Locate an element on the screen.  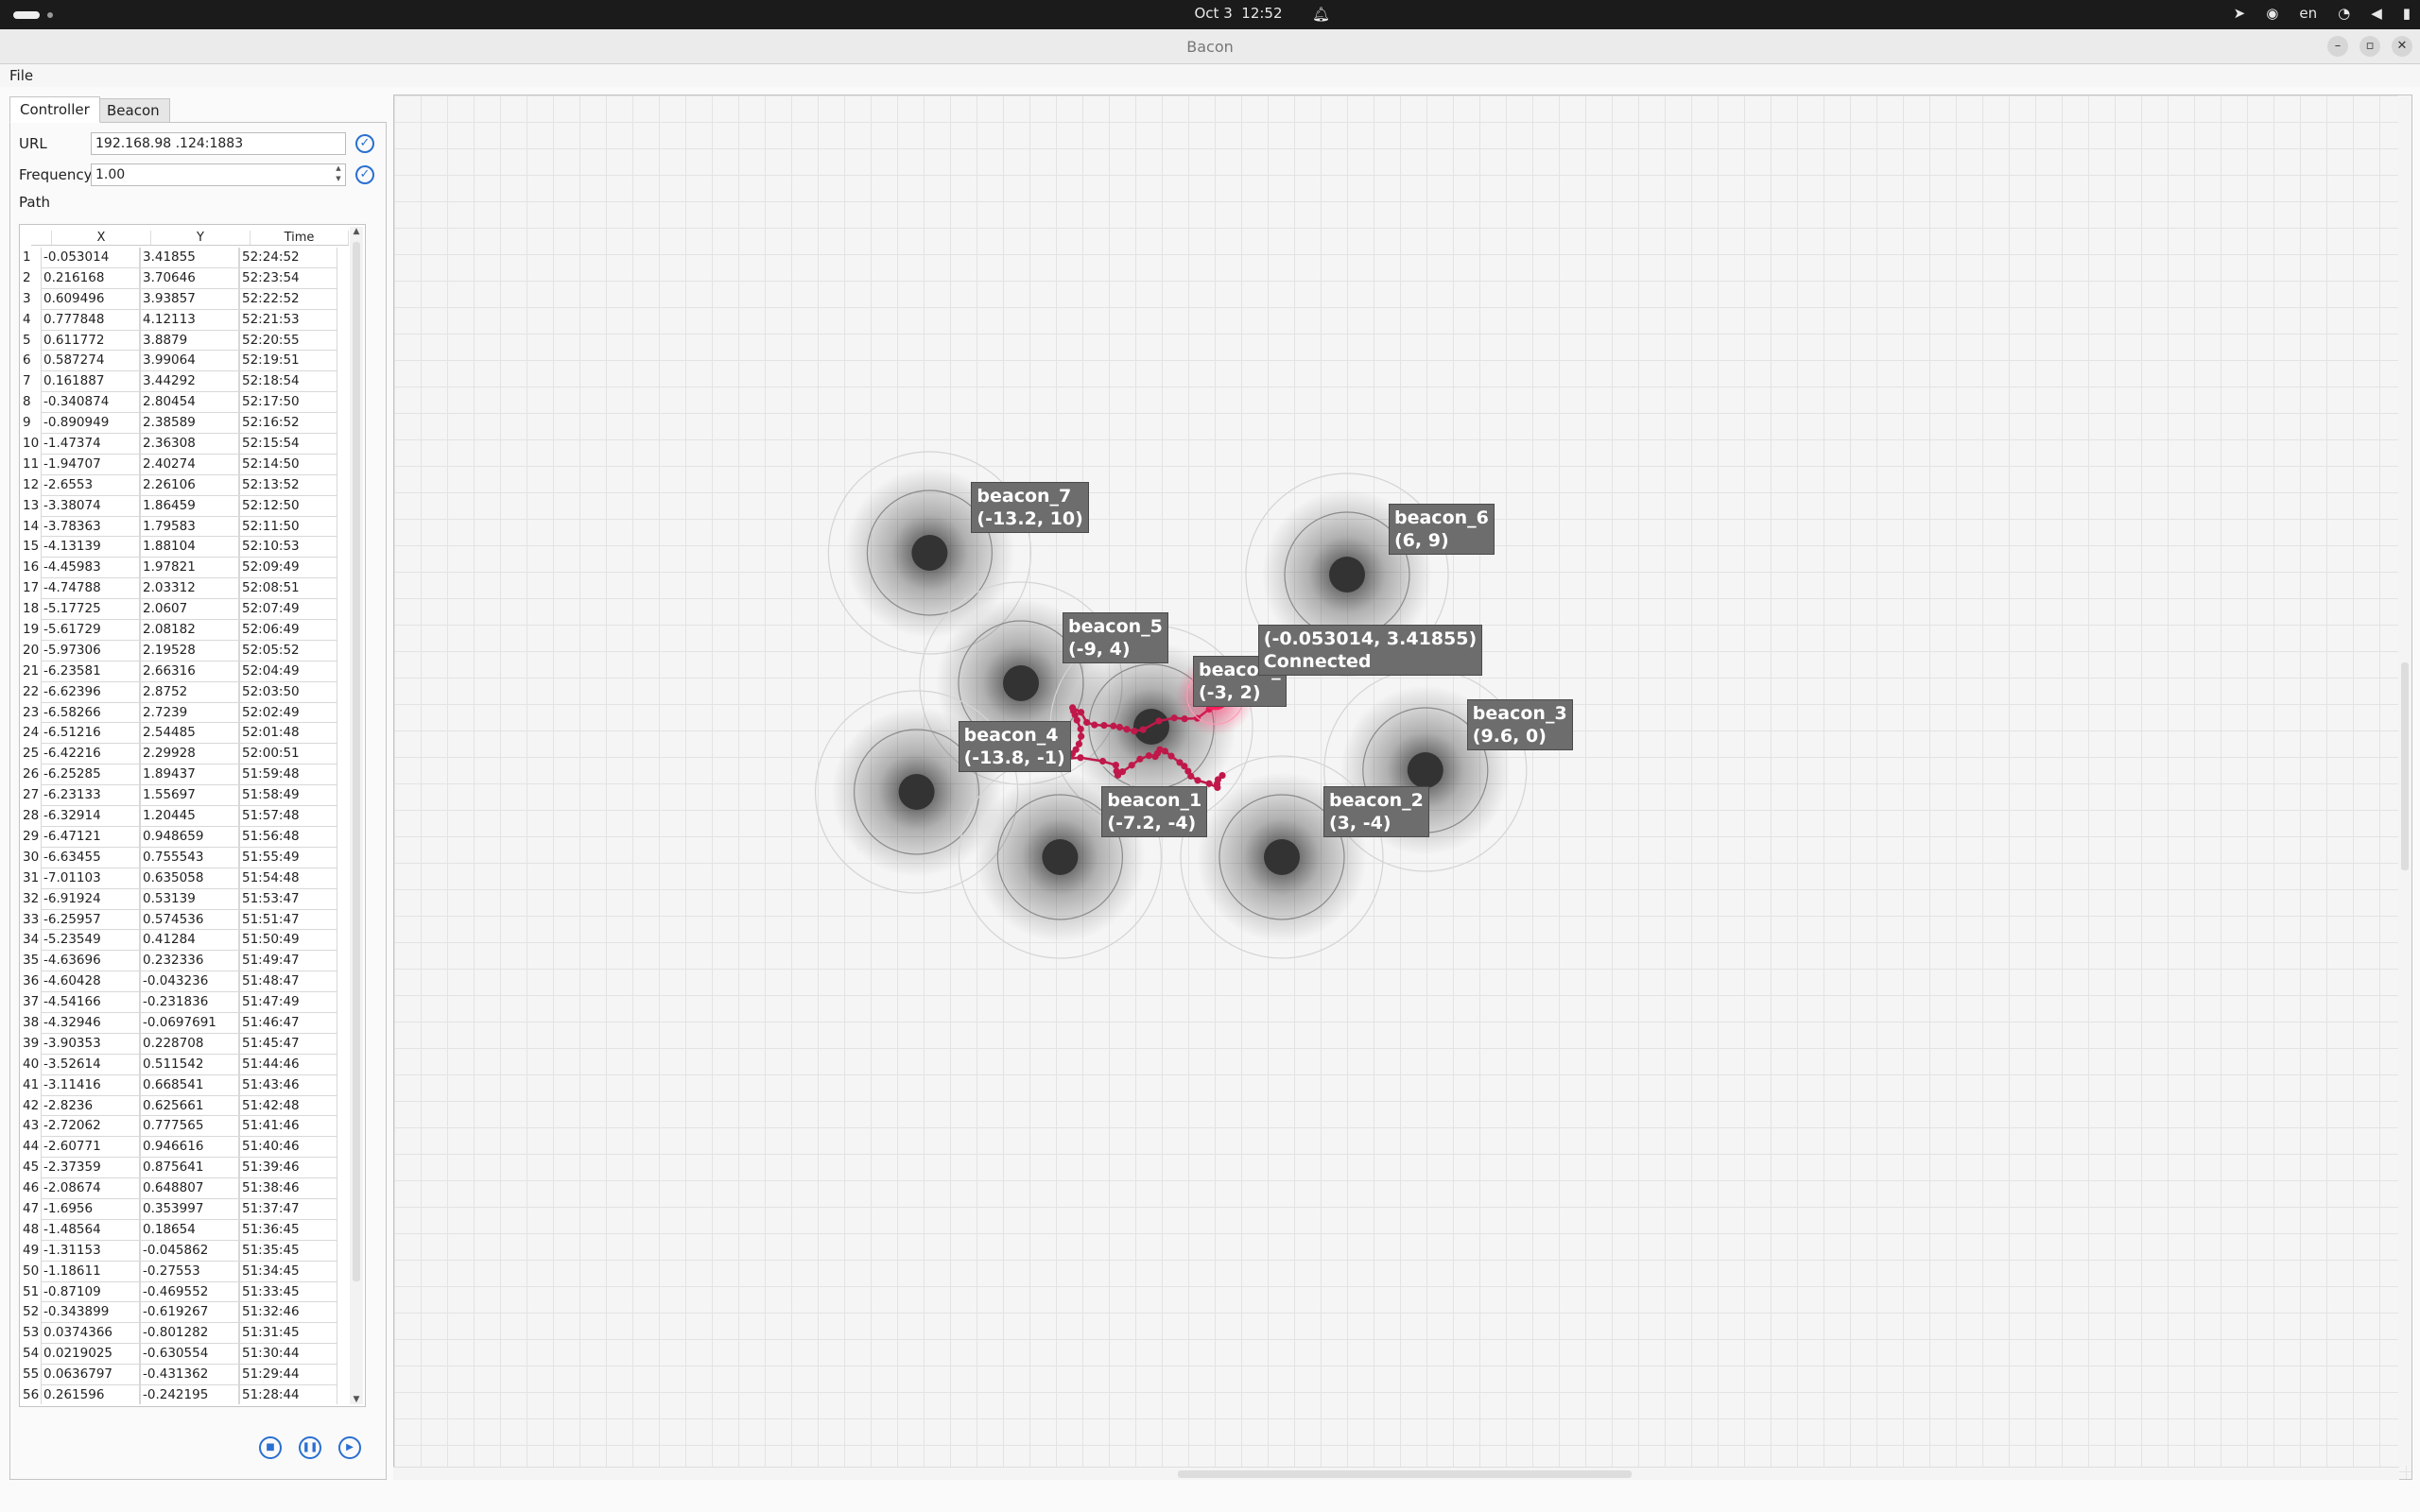
table-row: 37 -4.54166 -0.231836 51:47:49 is located at coordinates (185, 1002).